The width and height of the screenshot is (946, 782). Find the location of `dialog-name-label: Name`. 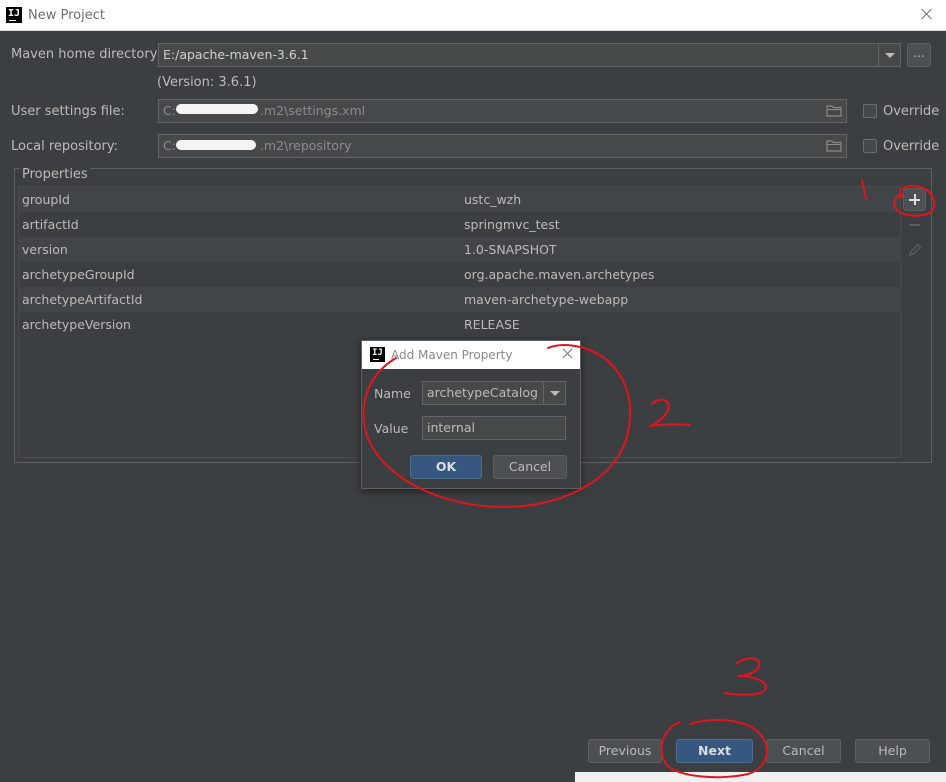

dialog-name-label: Name is located at coordinates (392, 393).